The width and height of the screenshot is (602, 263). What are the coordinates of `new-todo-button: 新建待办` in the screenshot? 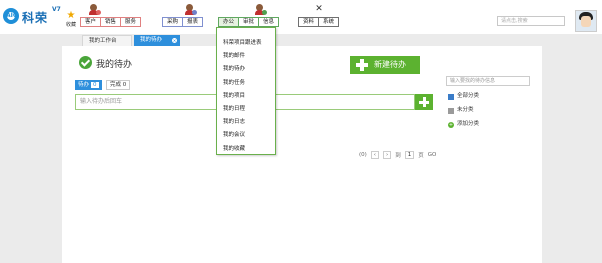 It's located at (385, 65).